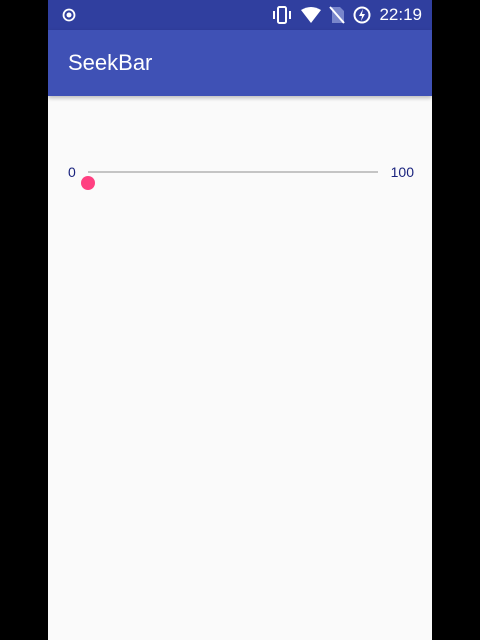  What do you see at coordinates (72, 172) in the screenshot?
I see `seekbar-min-label: 0` at bounding box center [72, 172].